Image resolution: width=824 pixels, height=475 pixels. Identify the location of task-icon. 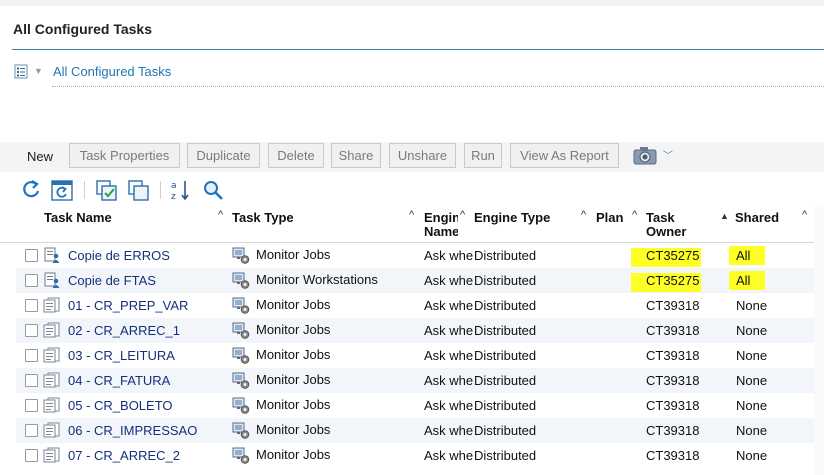
(52, 455).